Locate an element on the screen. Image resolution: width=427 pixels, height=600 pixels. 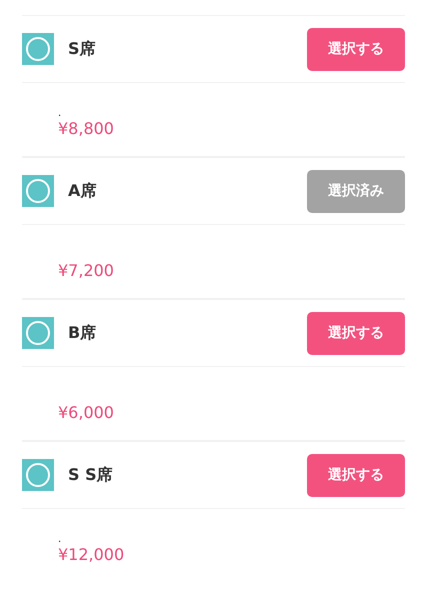
seat-name: S席 is located at coordinates (82, 49).